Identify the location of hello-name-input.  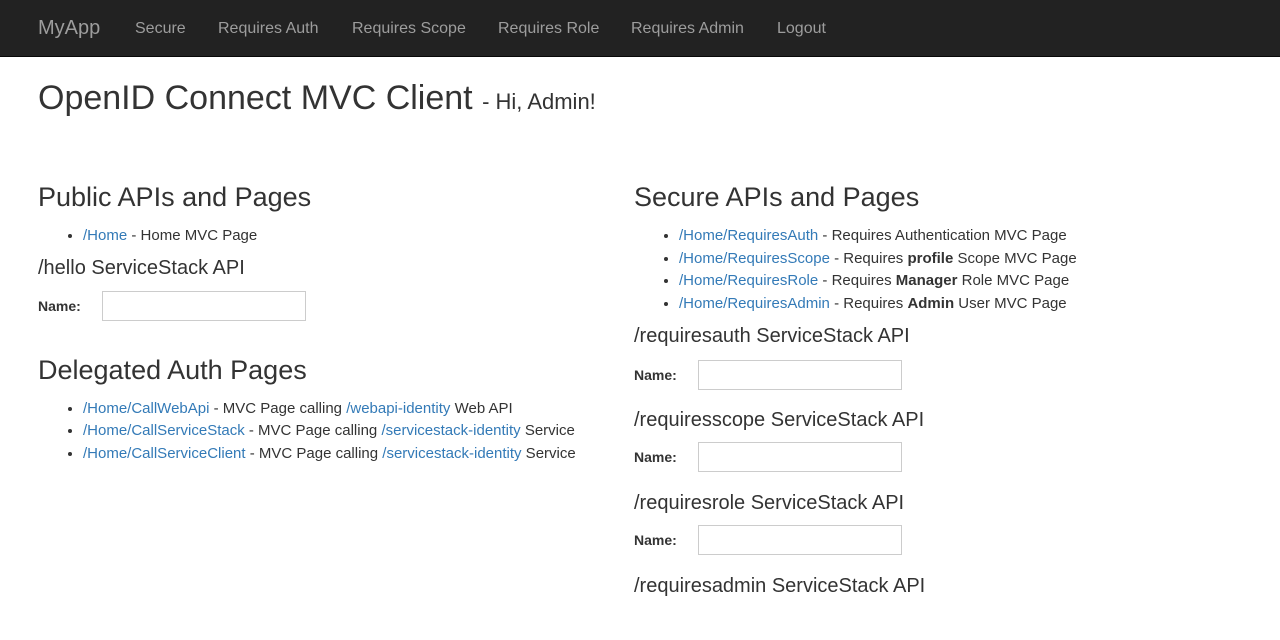
(204, 305).